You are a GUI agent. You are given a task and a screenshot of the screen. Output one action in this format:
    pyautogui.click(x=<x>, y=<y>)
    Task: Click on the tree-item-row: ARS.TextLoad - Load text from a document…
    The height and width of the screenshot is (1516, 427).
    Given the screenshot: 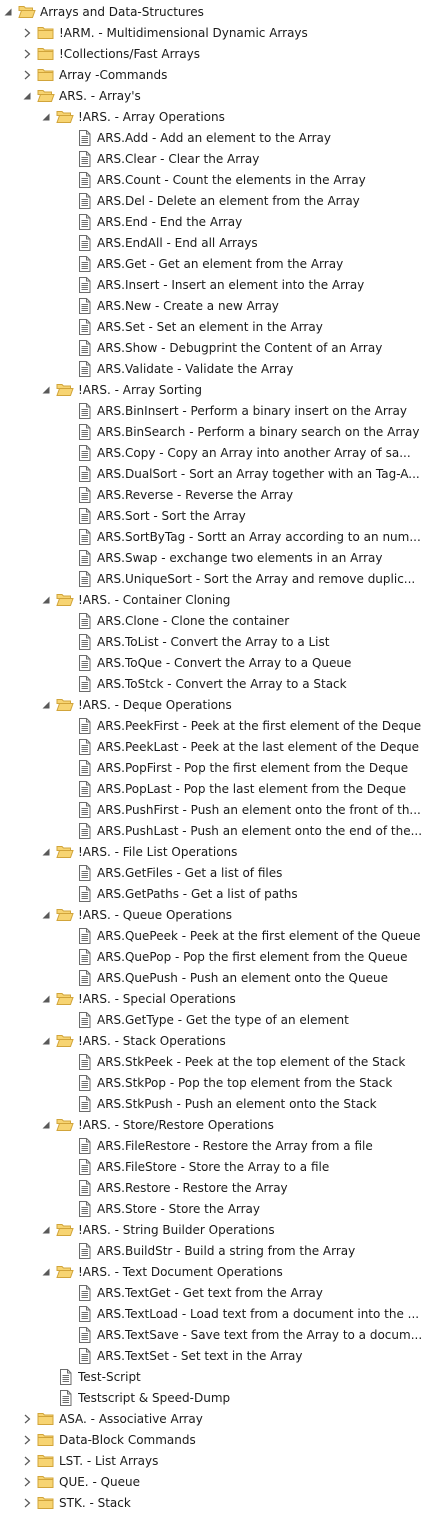 What is the action you would take?
    pyautogui.click(x=213, y=1313)
    